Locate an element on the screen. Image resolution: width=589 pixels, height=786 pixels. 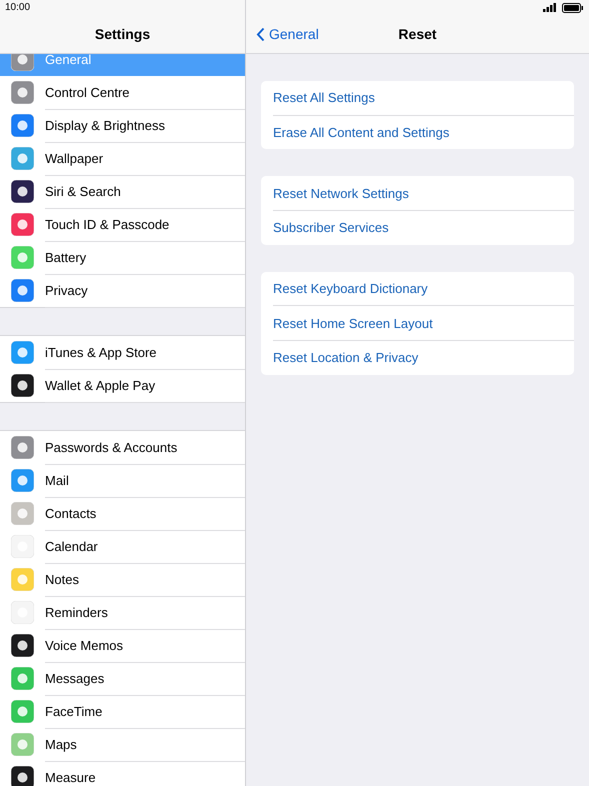
chevron-left-icon is located at coordinates (260, 34).